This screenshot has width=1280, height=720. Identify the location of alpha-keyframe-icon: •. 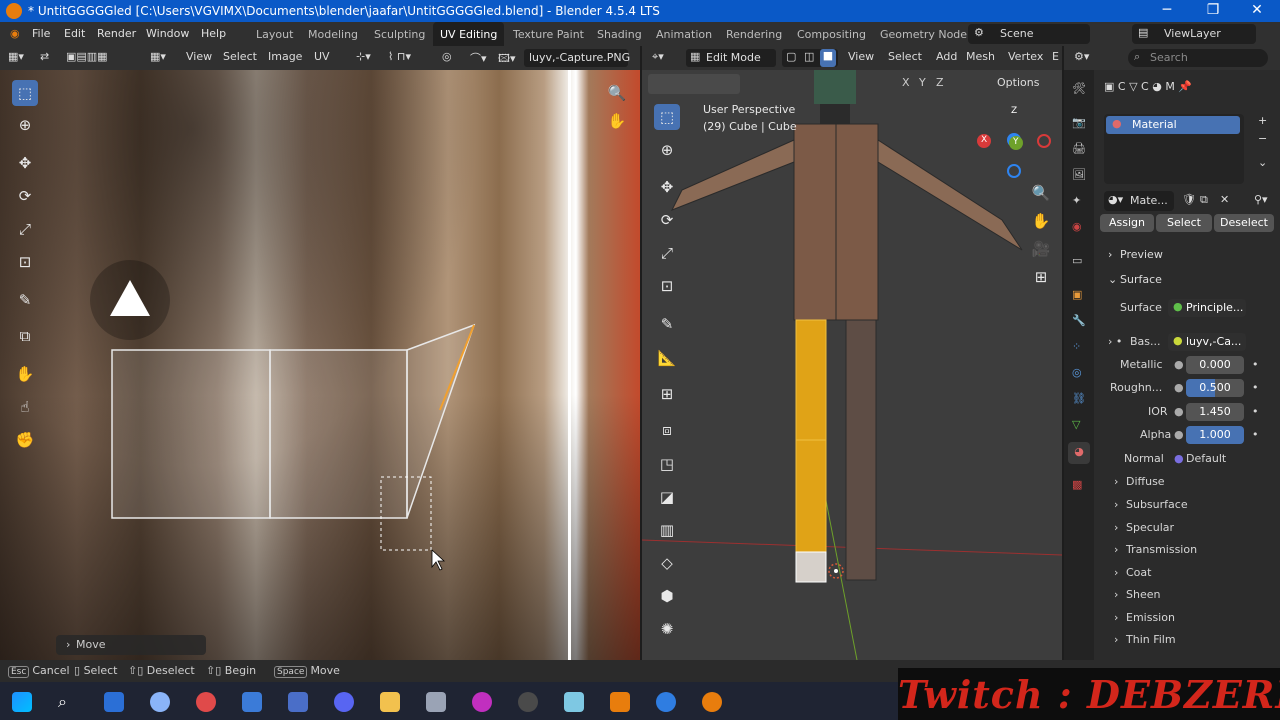
(1255, 434).